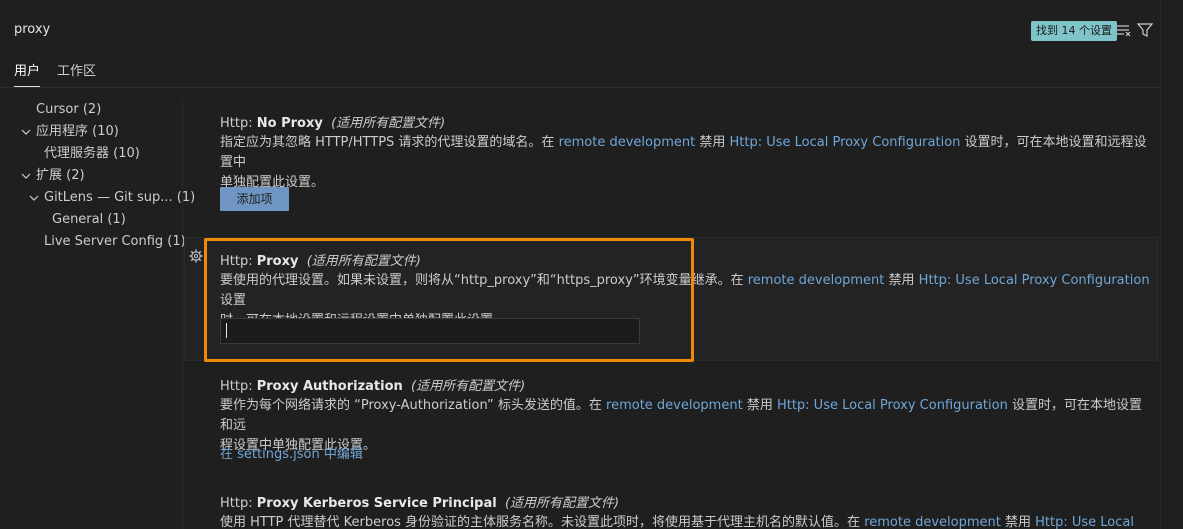 The width and height of the screenshot is (1183, 529). What do you see at coordinates (1145, 30) in the screenshot?
I see `filter-icon` at bounding box center [1145, 30].